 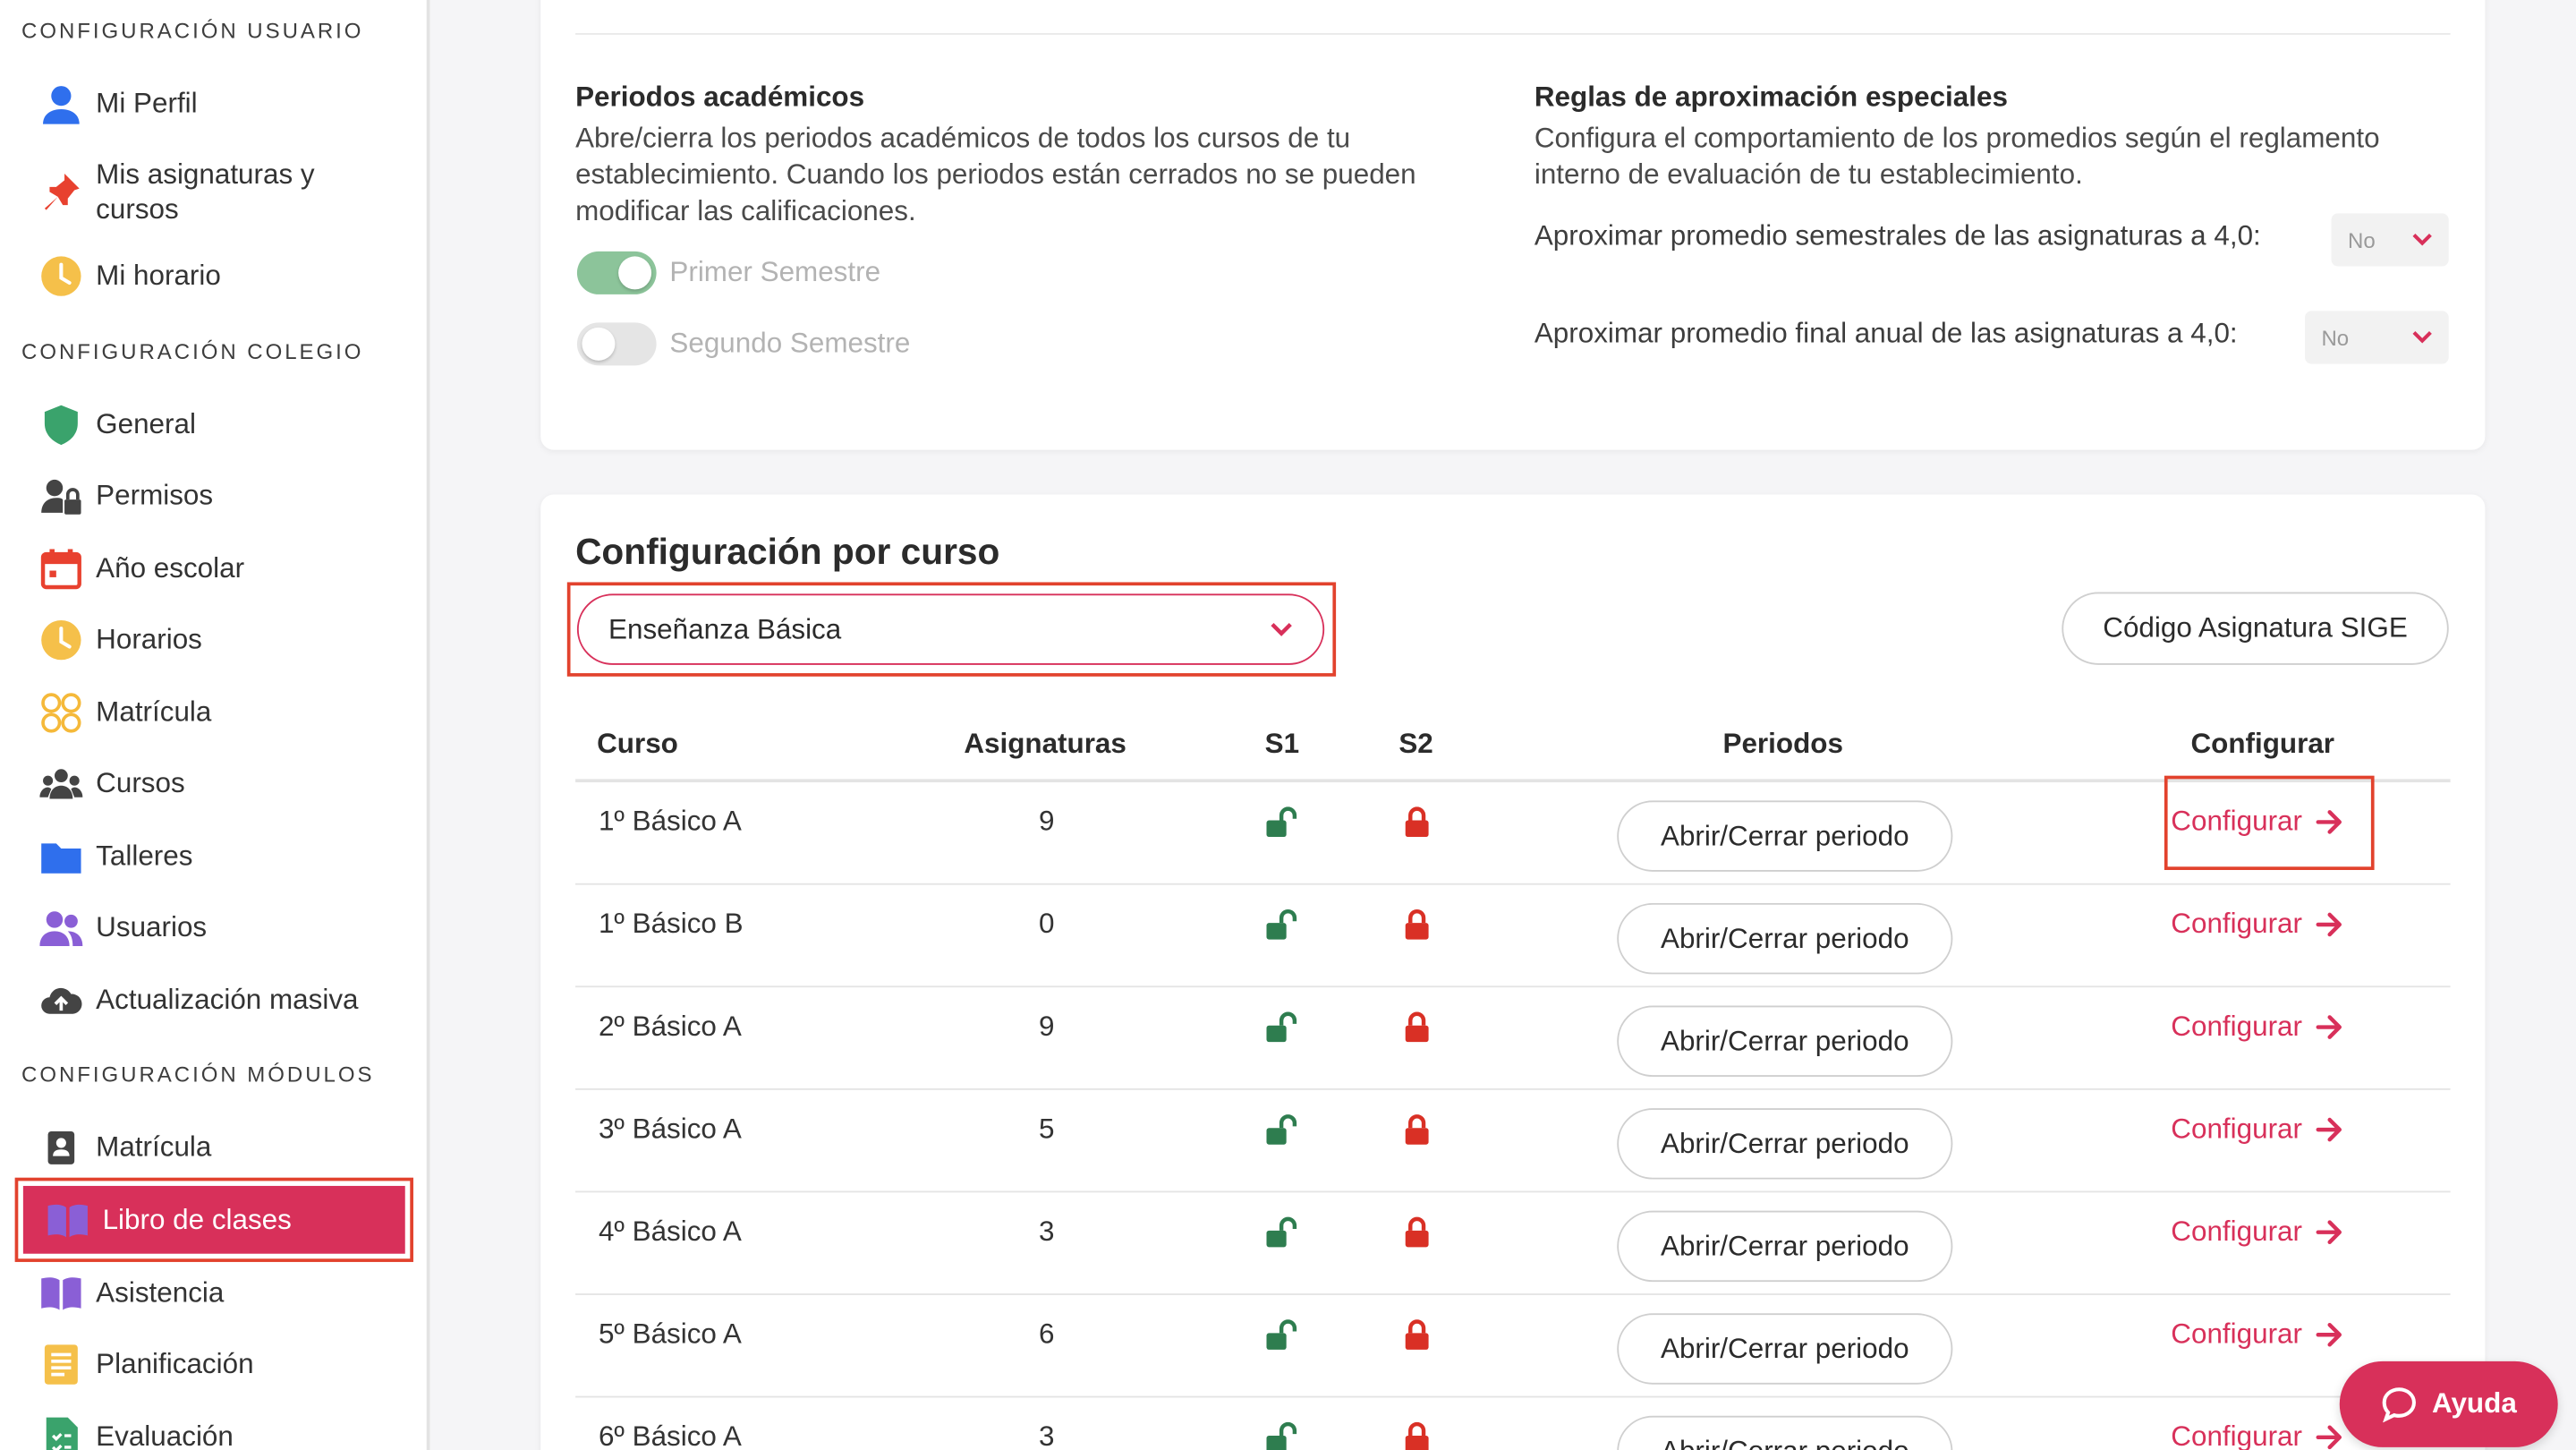 I want to click on column-header-configurar: Configurar, so click(x=2262, y=744).